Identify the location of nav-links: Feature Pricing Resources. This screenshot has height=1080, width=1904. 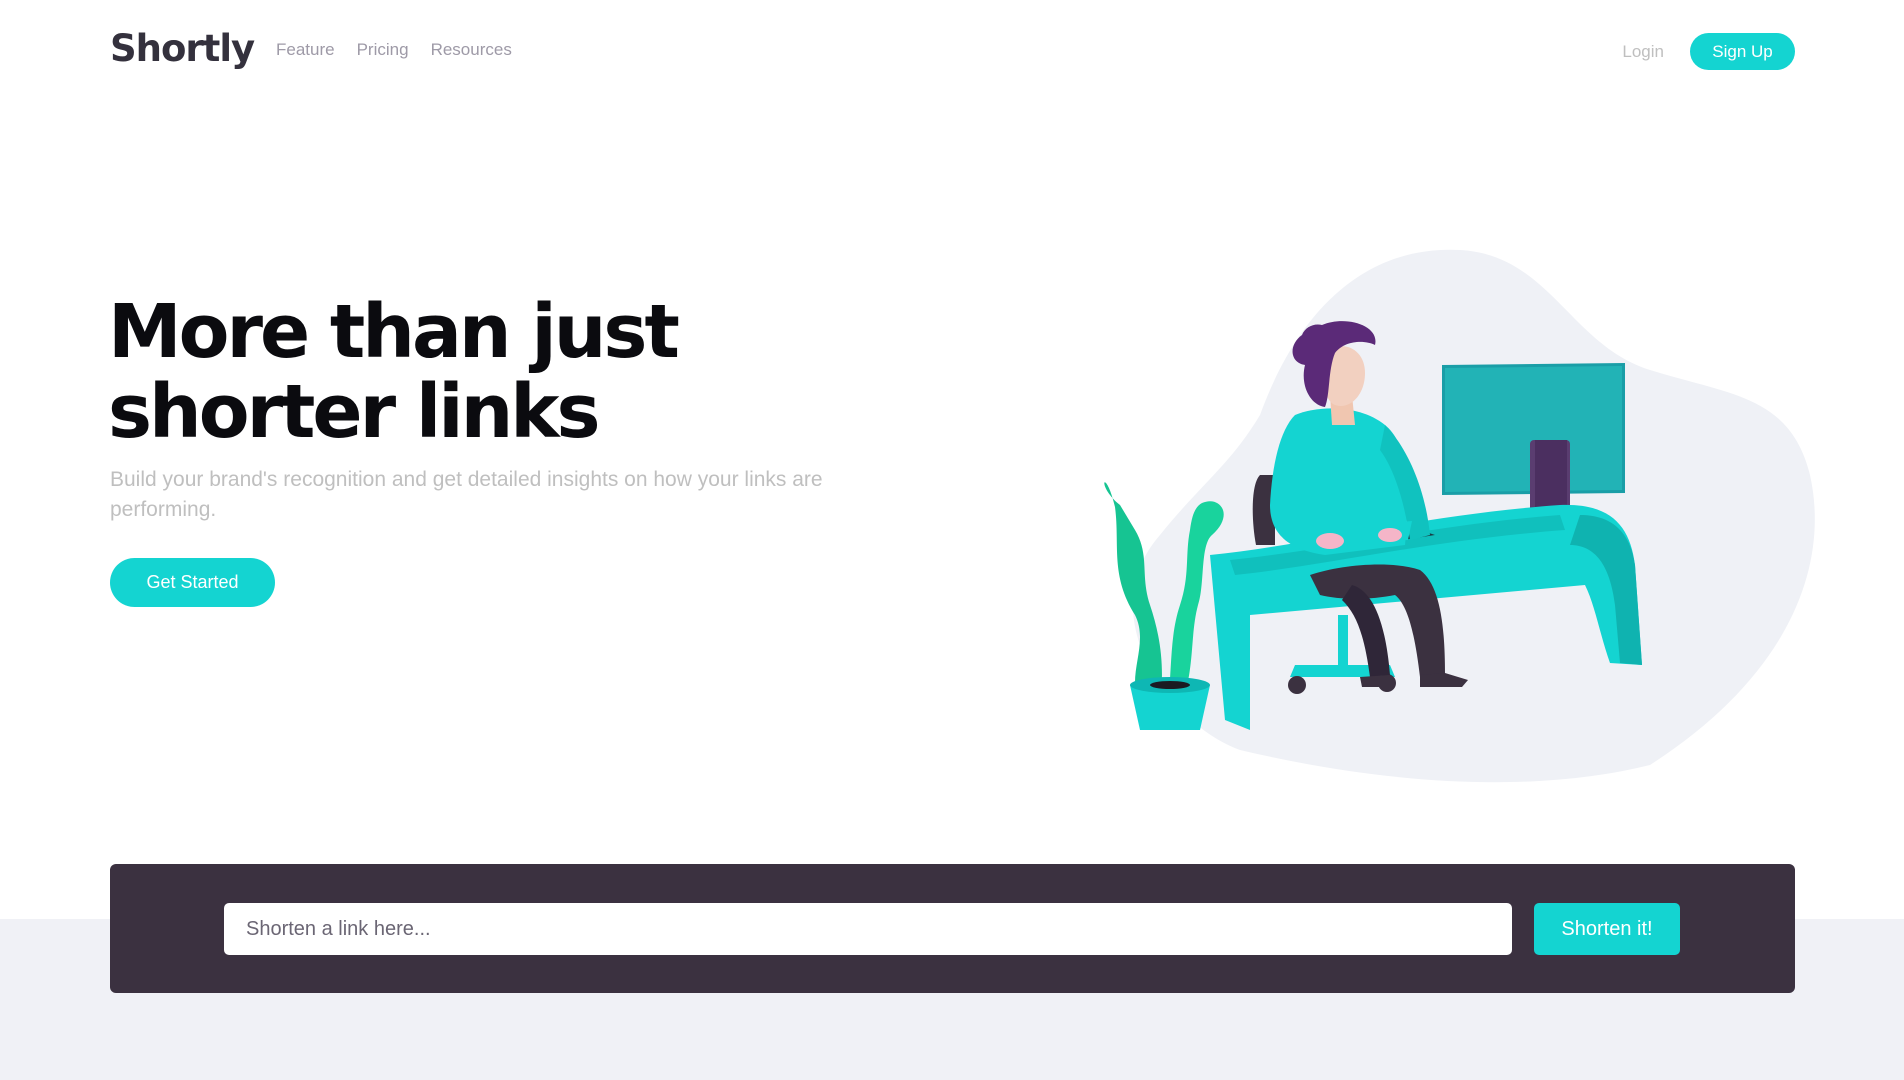
(394, 50).